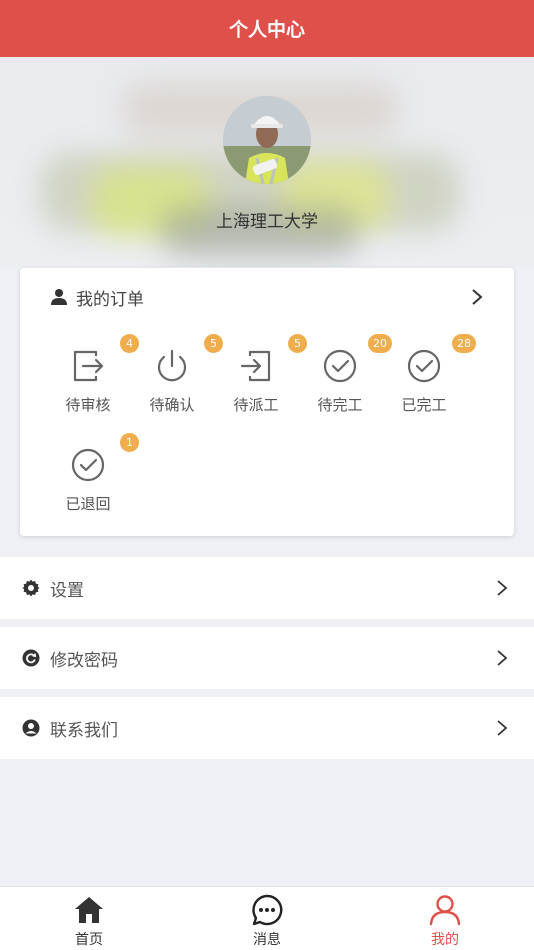  Describe the element at coordinates (445, 940) in the screenshot. I see `tab-label: 我的` at that location.